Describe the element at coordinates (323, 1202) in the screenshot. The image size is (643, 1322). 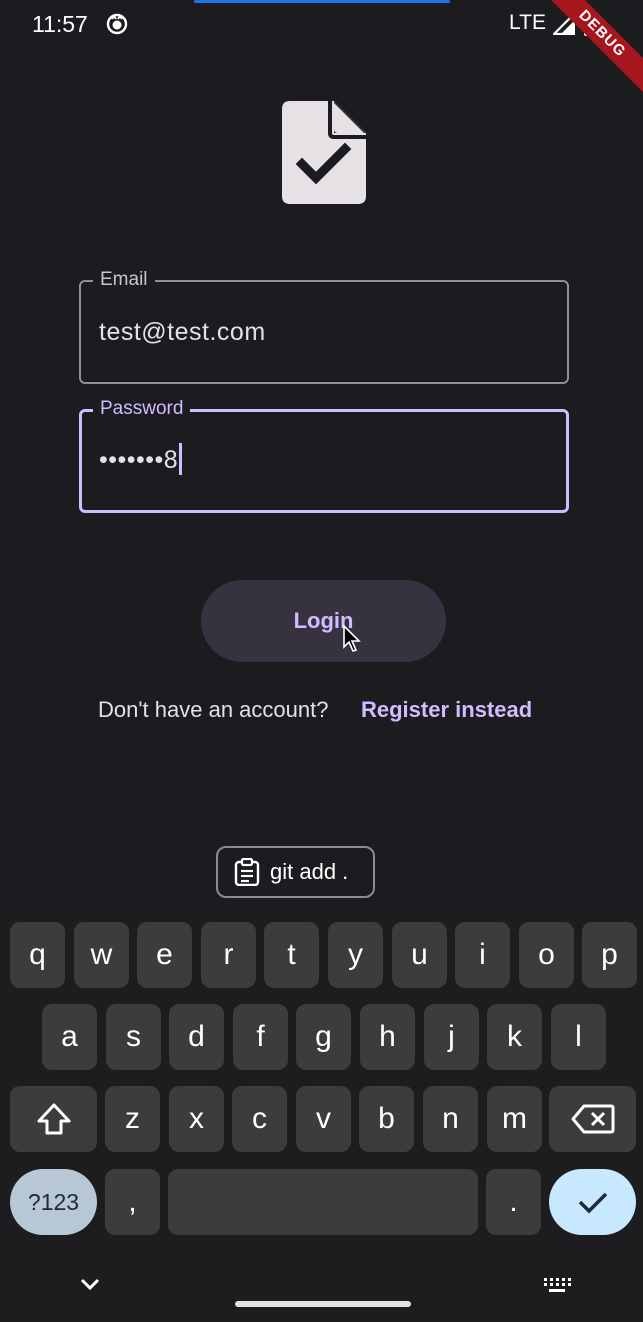
I see `space-key` at that location.